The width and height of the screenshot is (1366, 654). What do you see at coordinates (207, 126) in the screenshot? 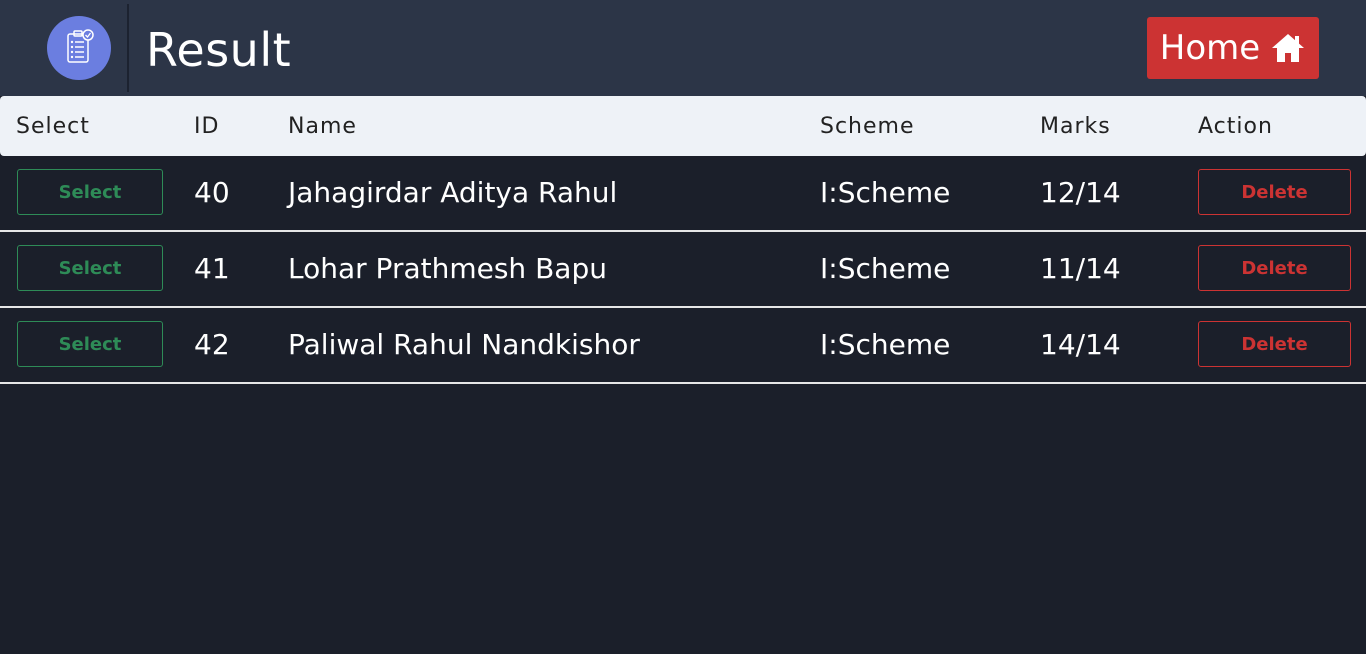
I see `column-header-id: ID` at bounding box center [207, 126].